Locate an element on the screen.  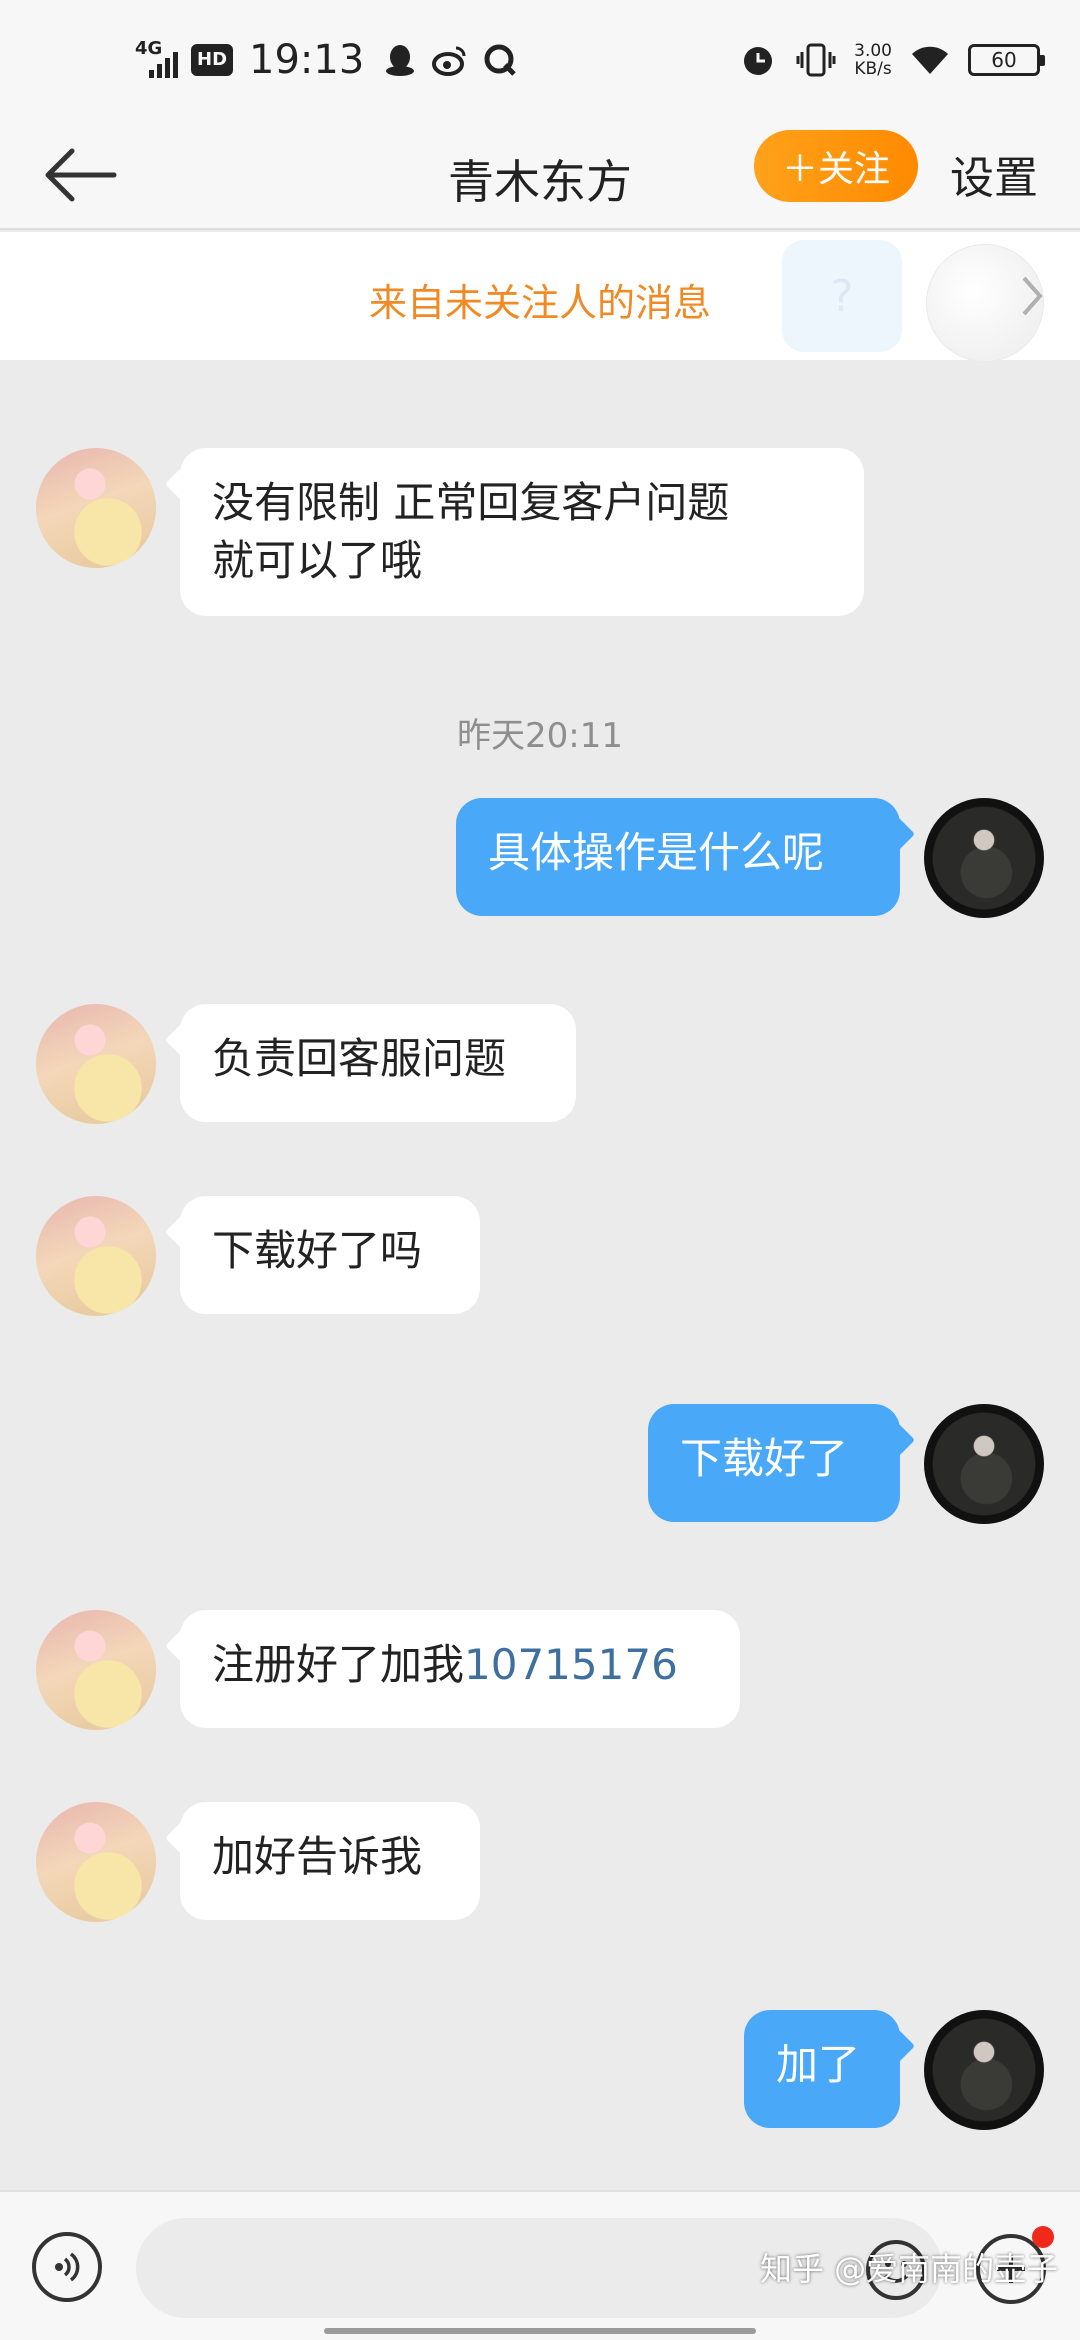
hd-badge: HD is located at coordinates (212, 60).